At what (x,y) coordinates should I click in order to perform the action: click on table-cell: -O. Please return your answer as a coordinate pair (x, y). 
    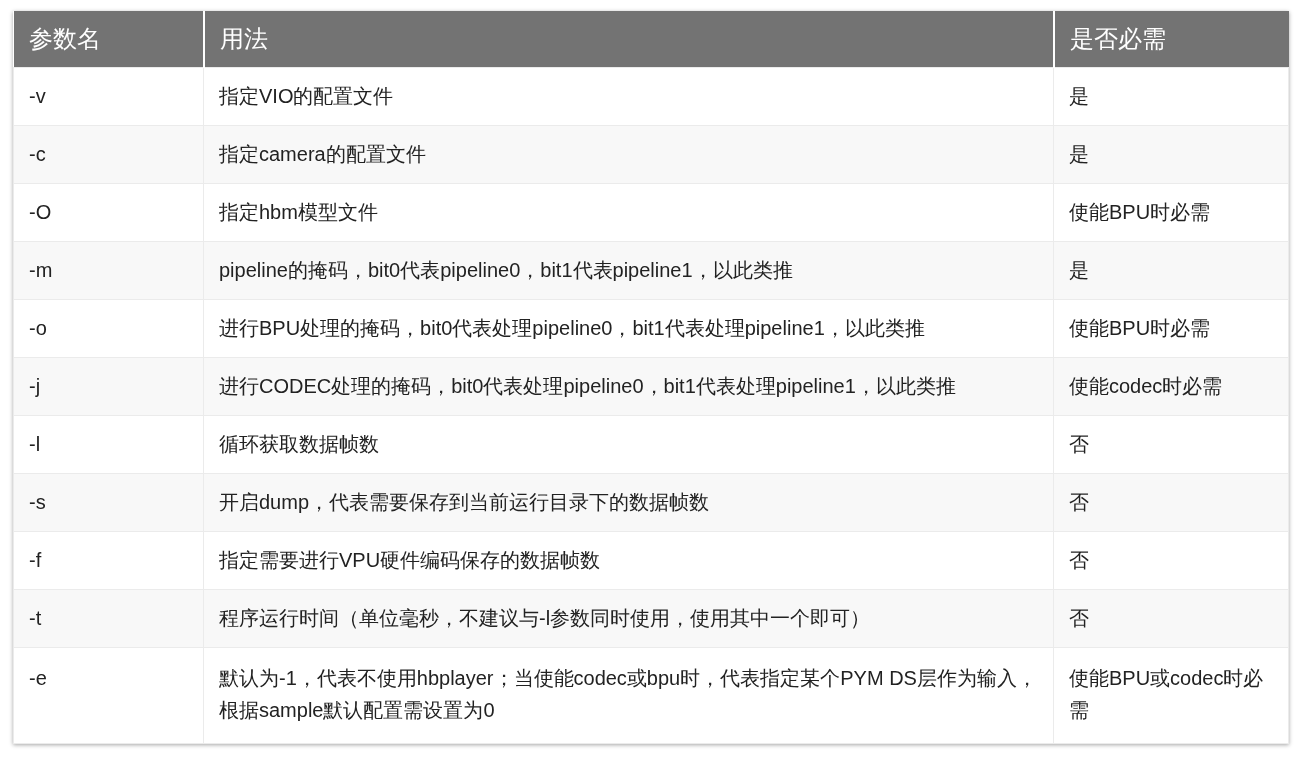
    Looking at the image, I should click on (108, 212).